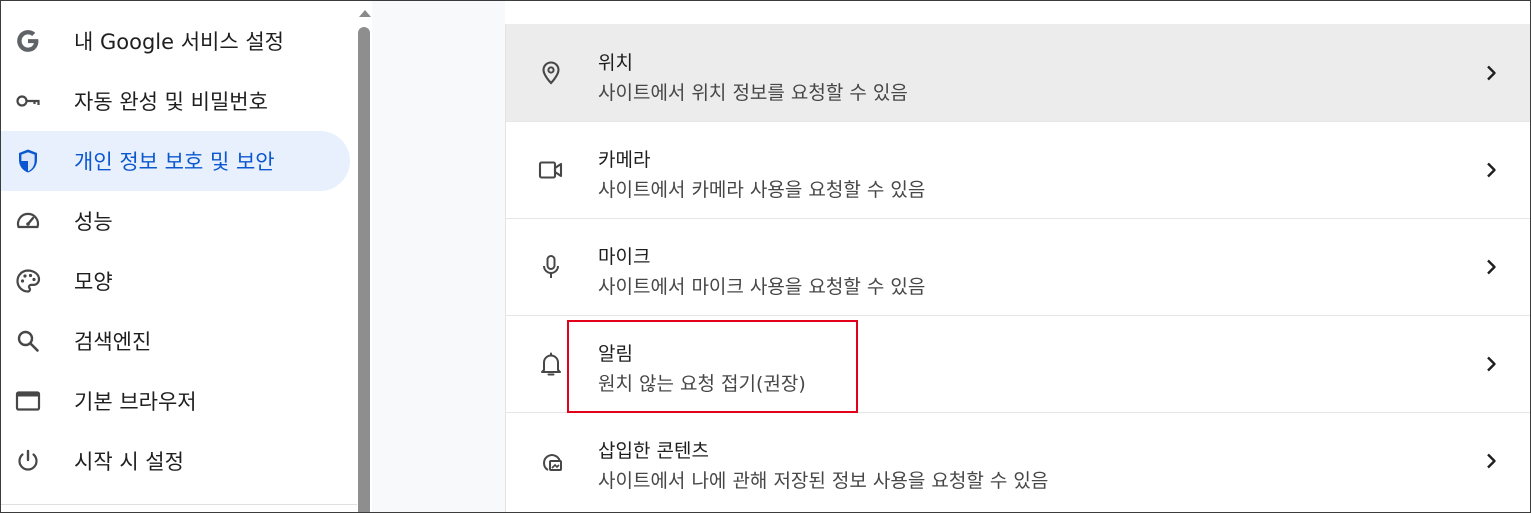 The width and height of the screenshot is (1531, 513). Describe the element at coordinates (762, 190) in the screenshot. I see `permission-subtitle: 사이트에서 카메라 사용을 요청할 수 있음` at that location.